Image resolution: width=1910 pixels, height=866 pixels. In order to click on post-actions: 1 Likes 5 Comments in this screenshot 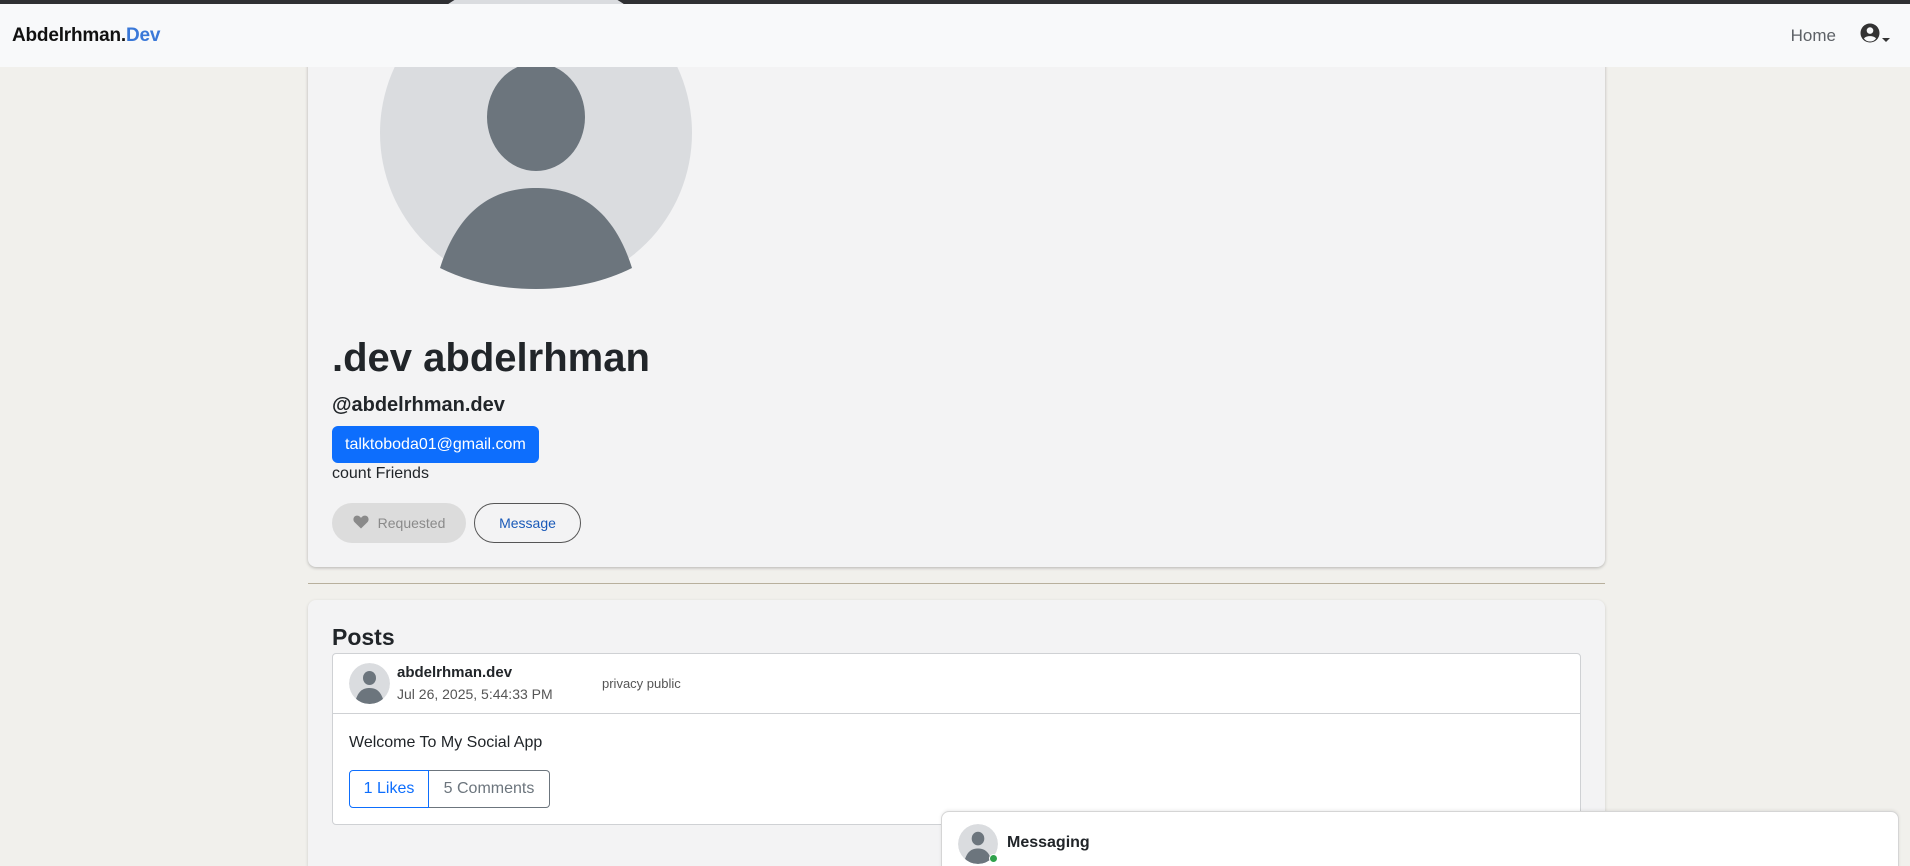, I will do `click(449, 789)`.